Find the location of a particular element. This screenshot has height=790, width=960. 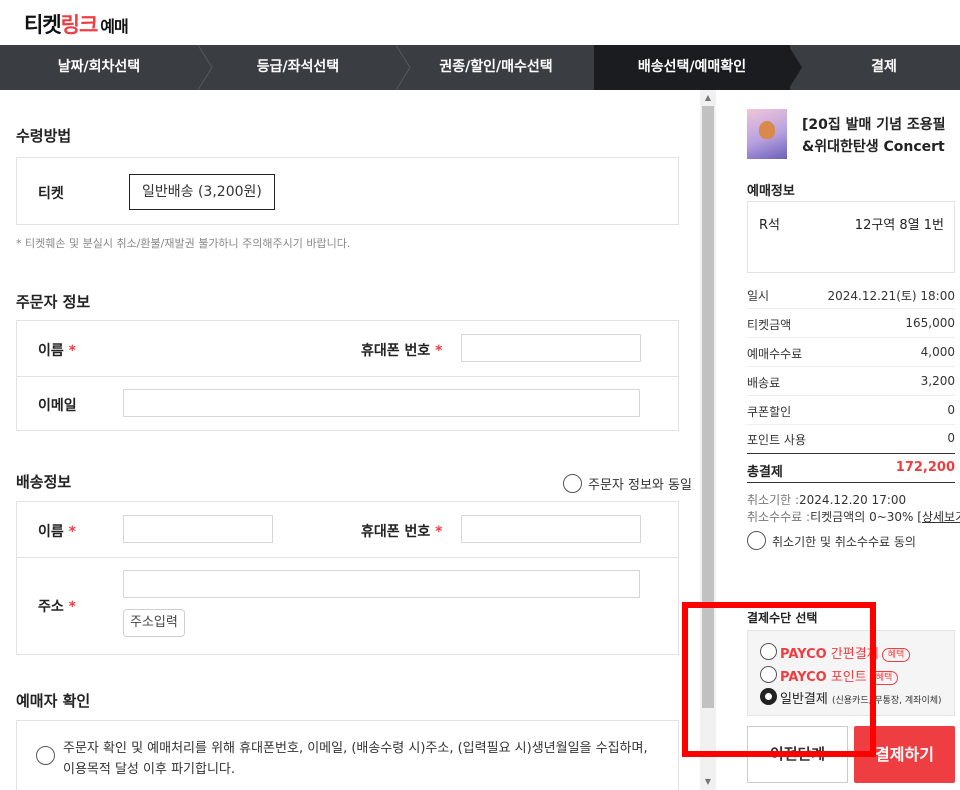

shipping-name-label: 이름 * is located at coordinates (57, 532).